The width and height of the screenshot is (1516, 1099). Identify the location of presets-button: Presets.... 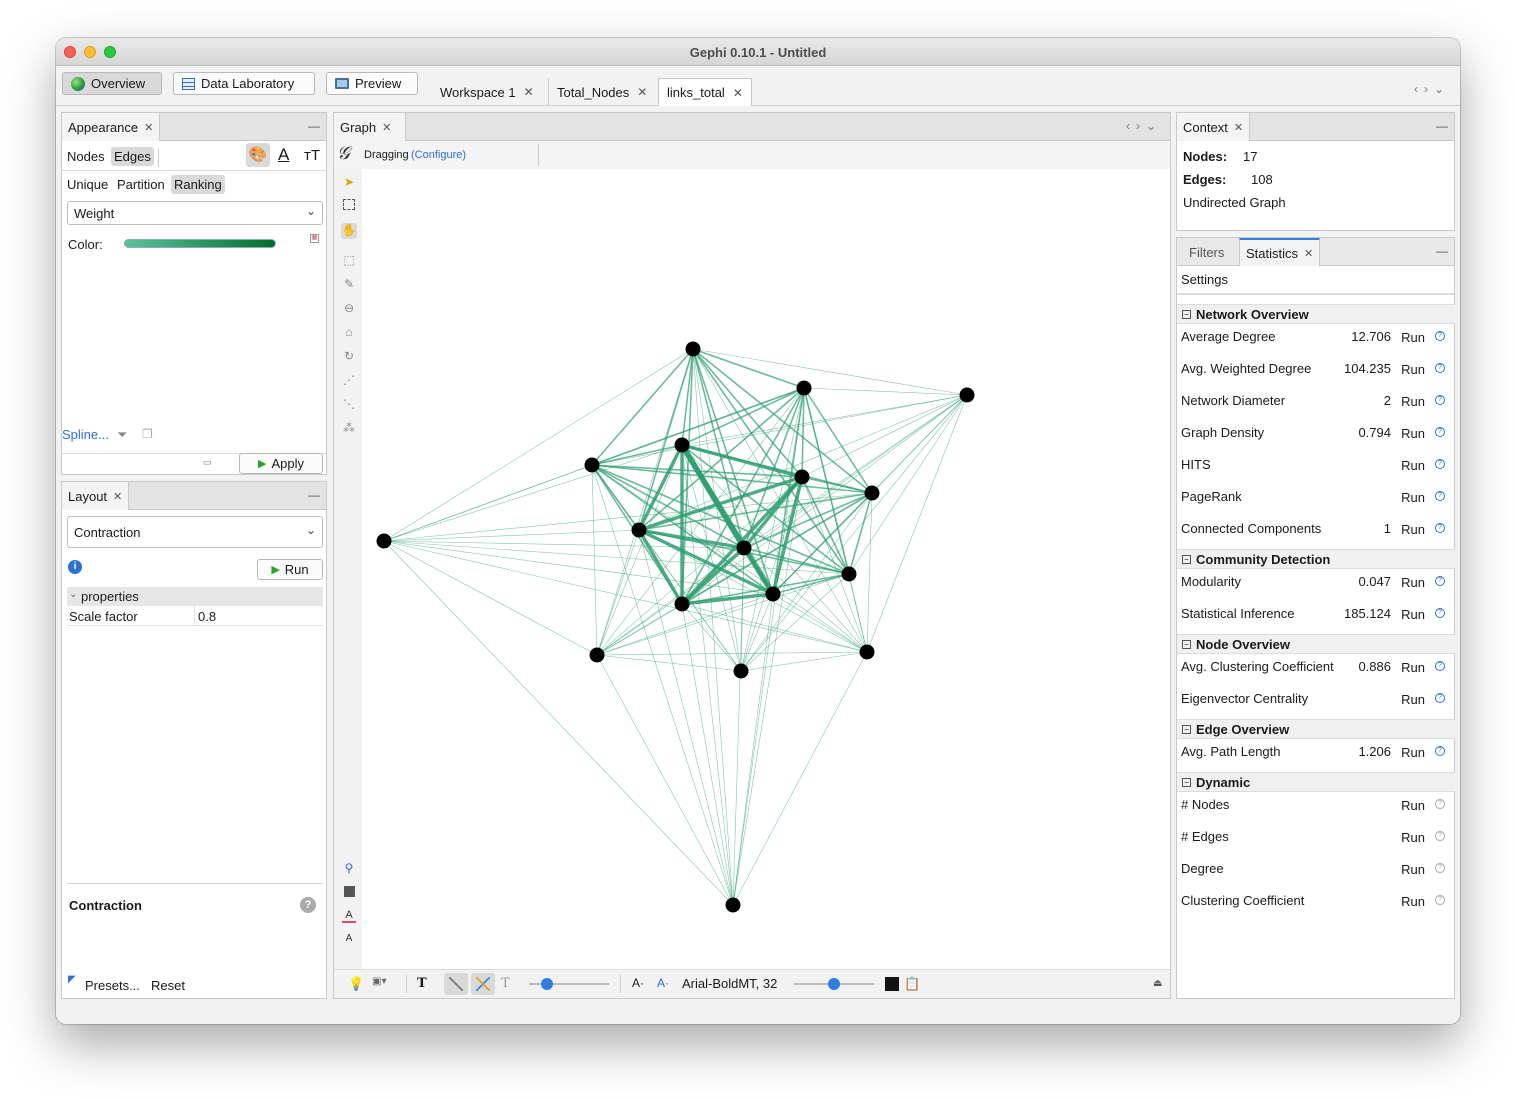
(112, 985).